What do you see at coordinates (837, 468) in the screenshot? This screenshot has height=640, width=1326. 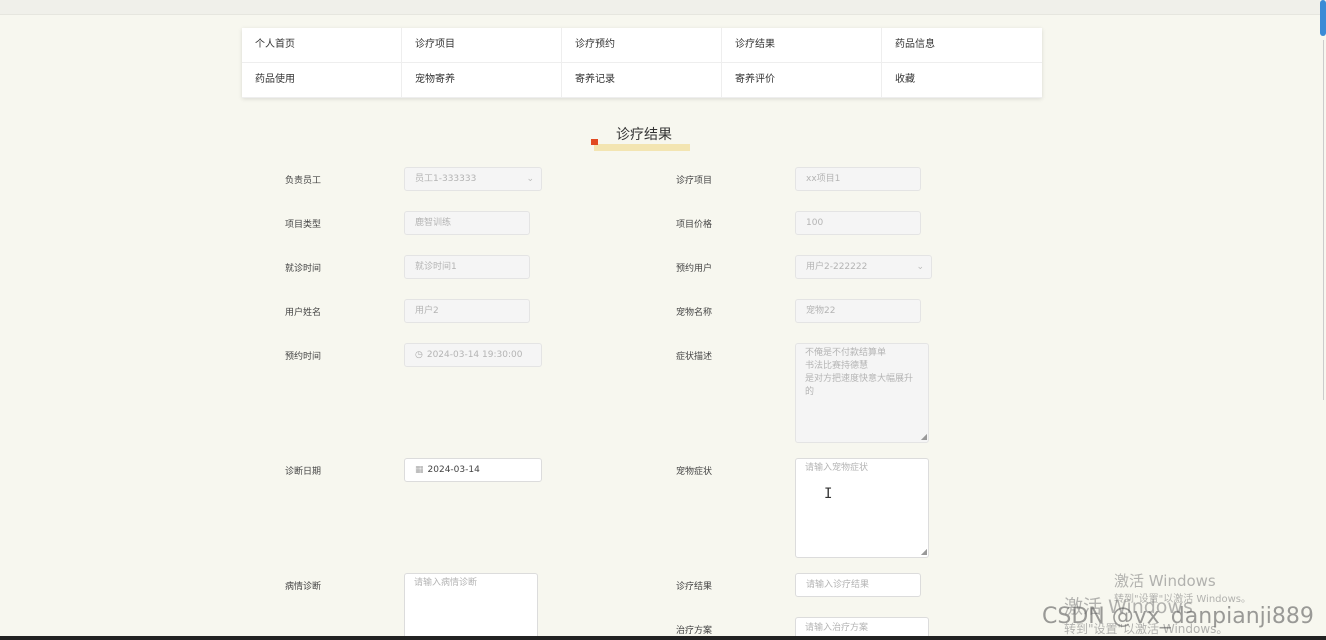 I see `pet-symptom-placeholder: 请输入宠物症状` at bounding box center [837, 468].